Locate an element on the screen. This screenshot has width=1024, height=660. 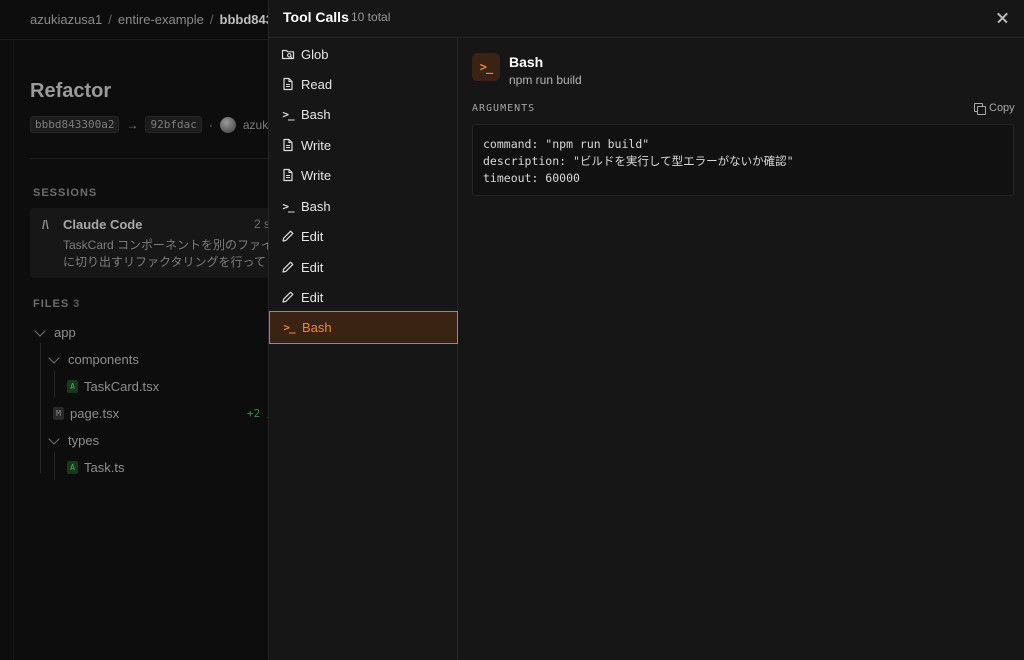
modal-header: Tool Calls 10 total is located at coordinates (646, 19).